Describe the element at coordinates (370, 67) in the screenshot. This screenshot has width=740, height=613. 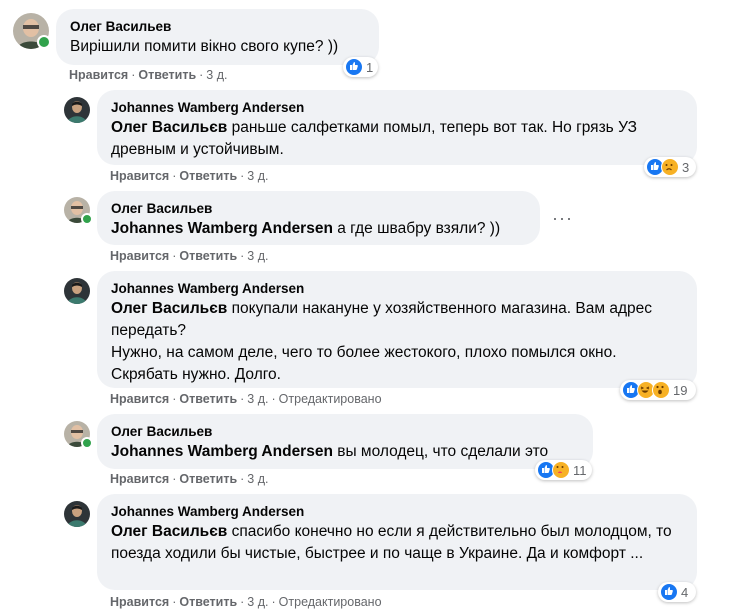
I see `reaction-count: 1` at that location.